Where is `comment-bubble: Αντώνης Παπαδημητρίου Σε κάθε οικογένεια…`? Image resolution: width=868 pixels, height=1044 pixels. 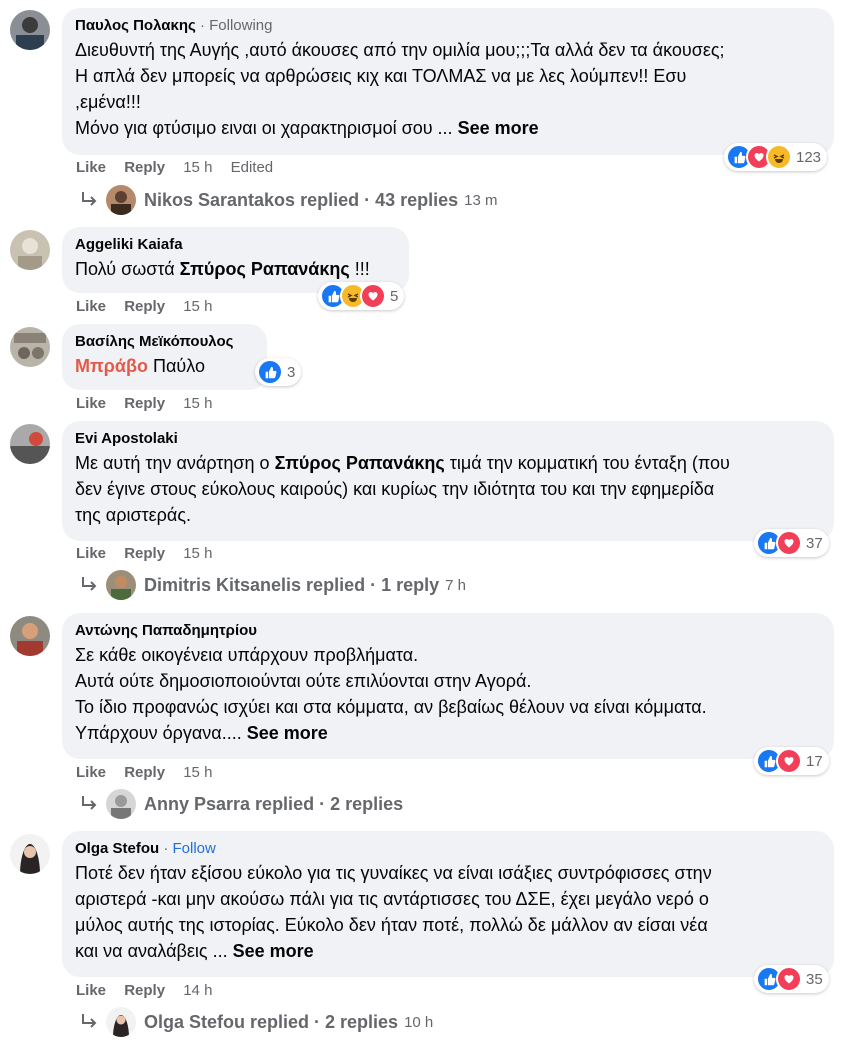 comment-bubble: Αντώνης Παπαδημητρίου Σε κάθε οικογένεια… is located at coordinates (448, 686).